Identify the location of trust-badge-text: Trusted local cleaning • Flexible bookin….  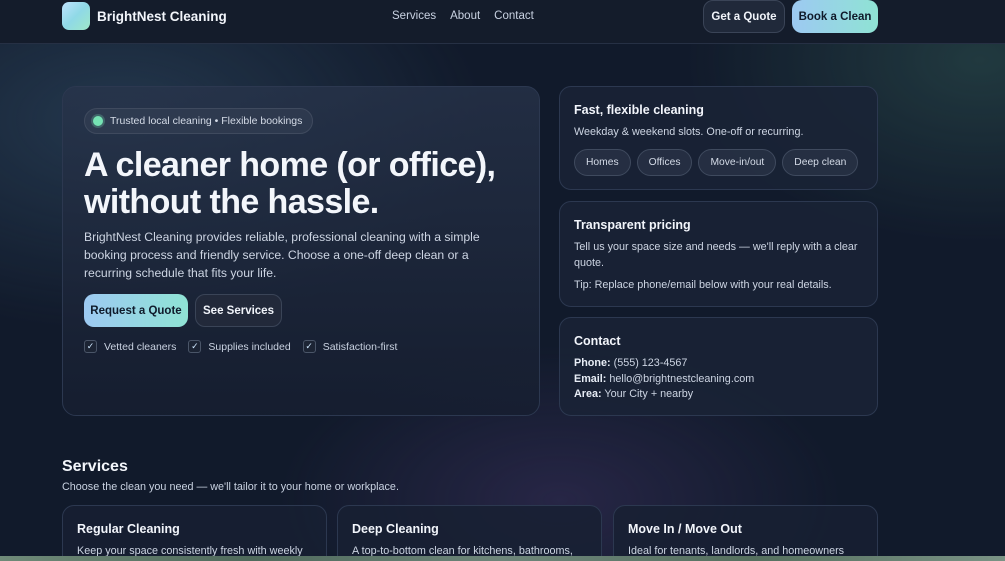
(206, 121).